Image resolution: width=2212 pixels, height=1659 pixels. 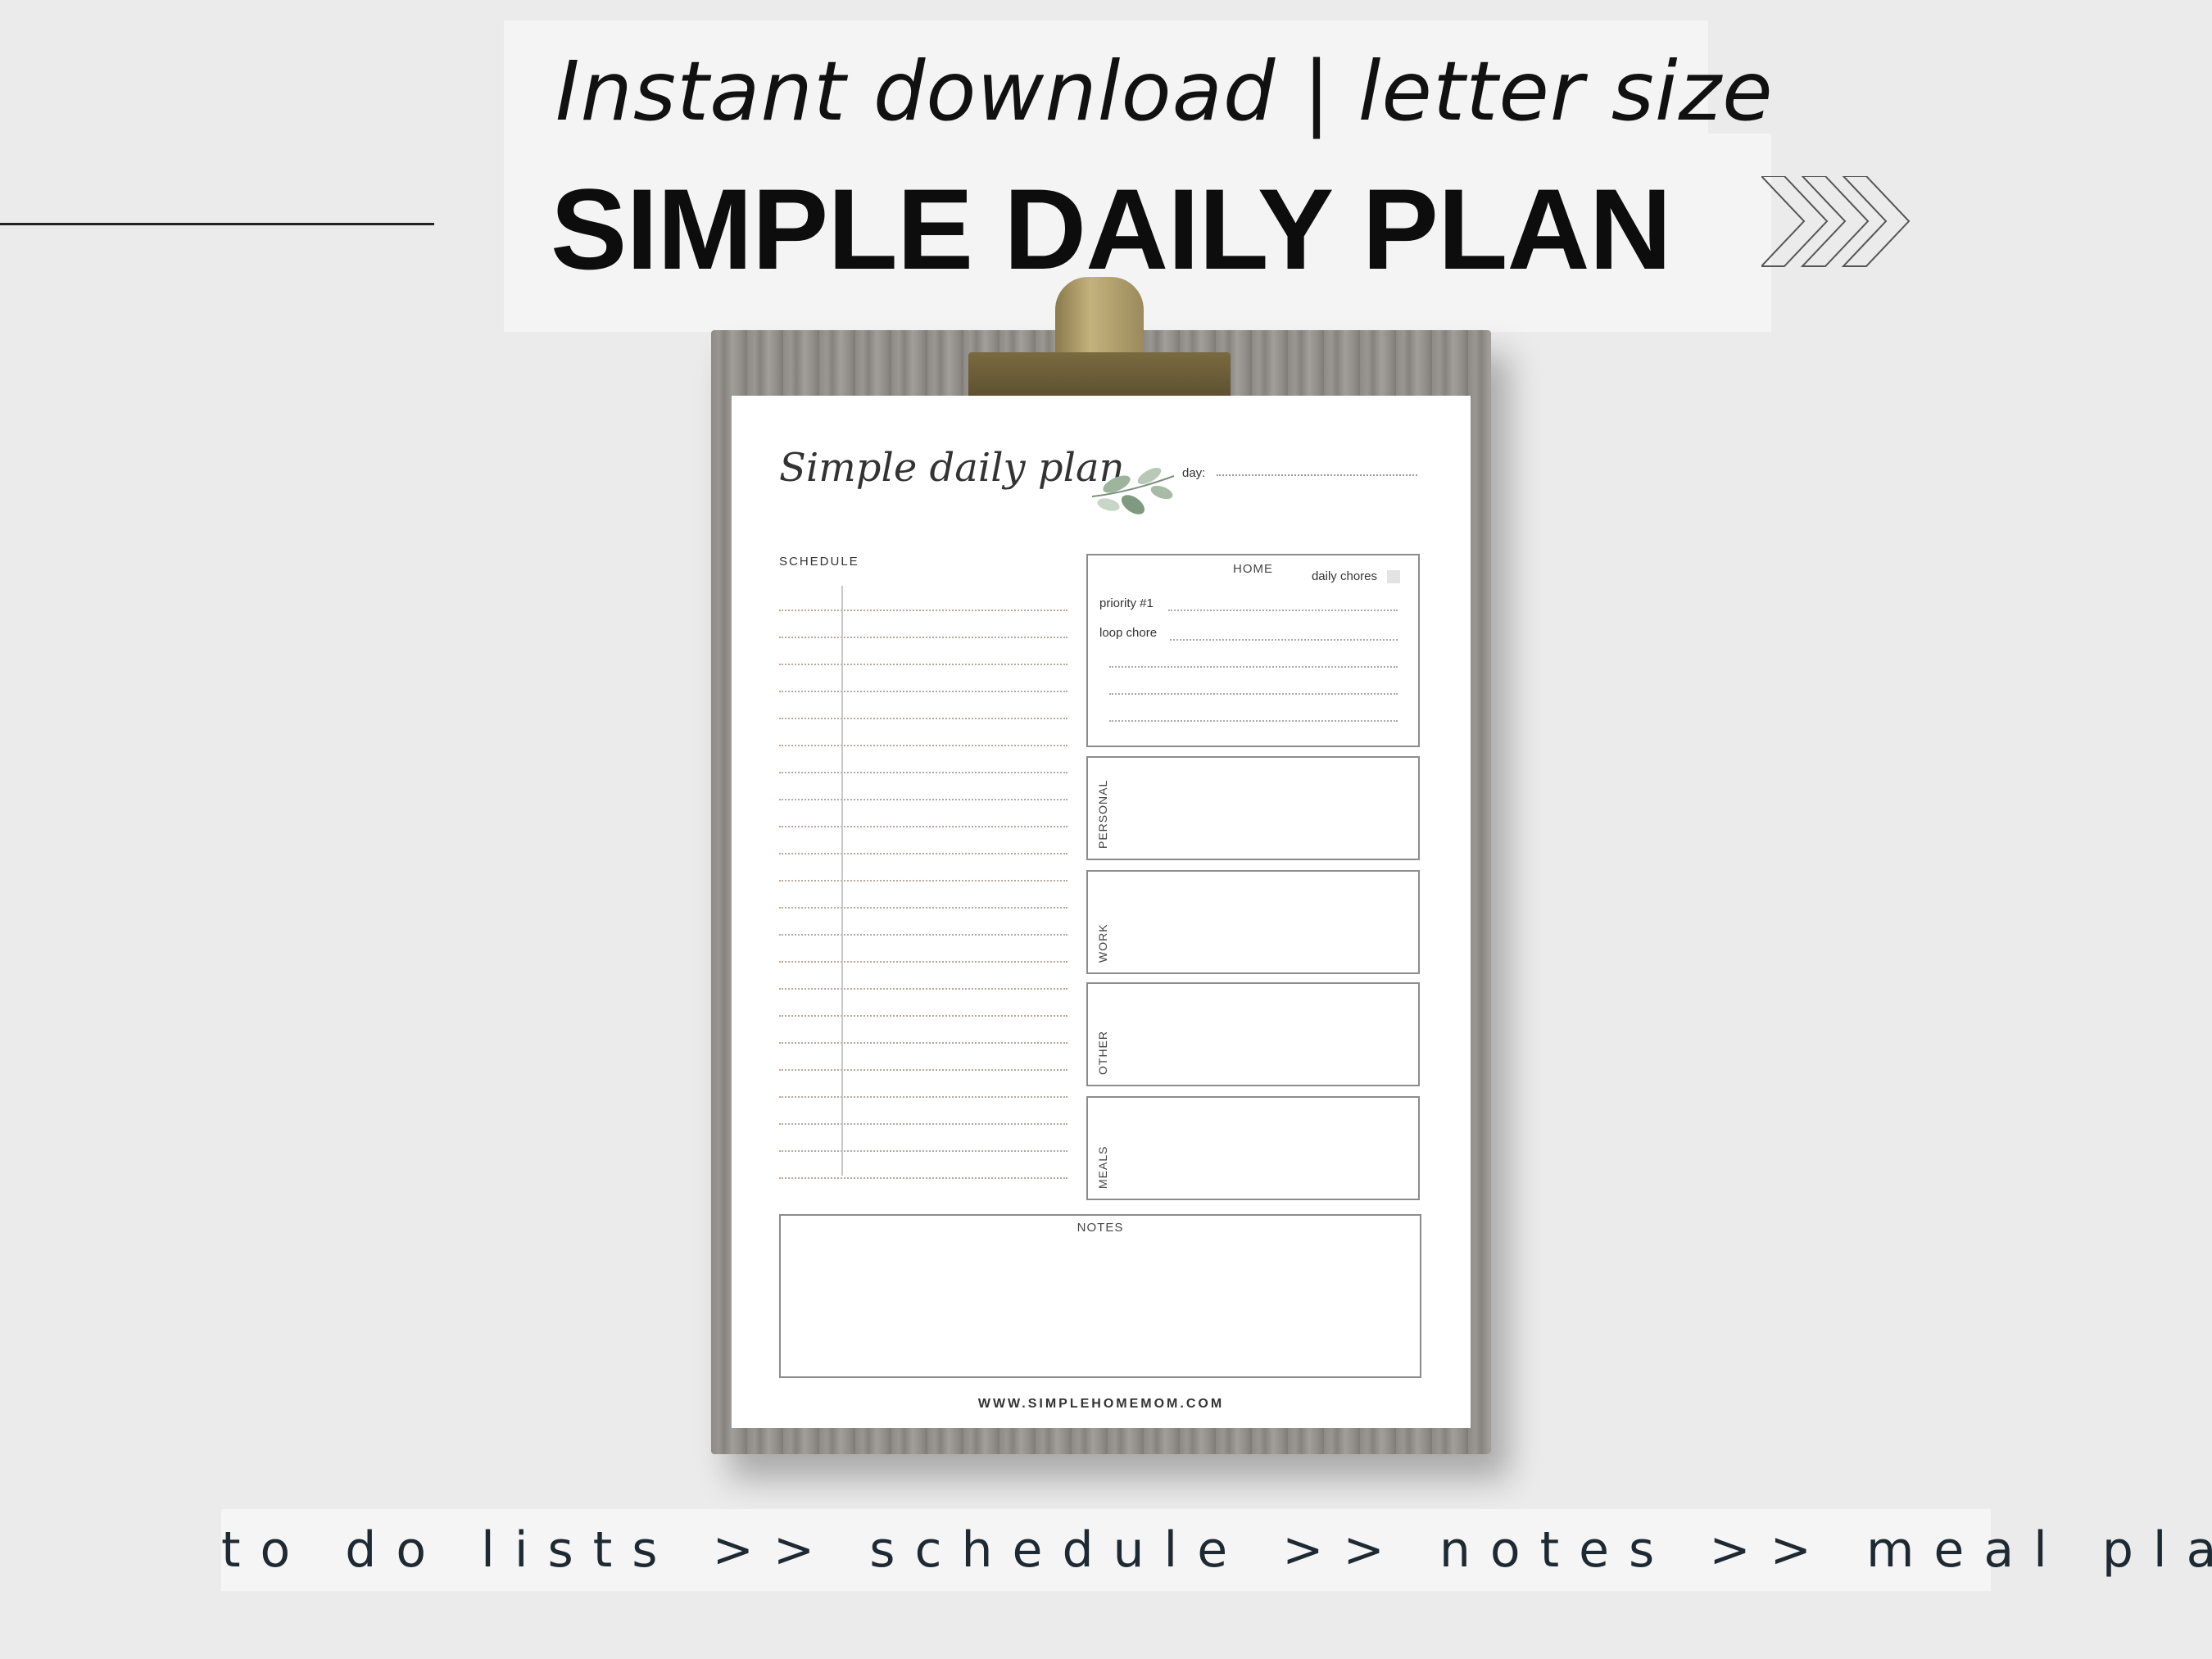 What do you see at coordinates (842, 881) in the screenshot?
I see `schedule-divider` at bounding box center [842, 881].